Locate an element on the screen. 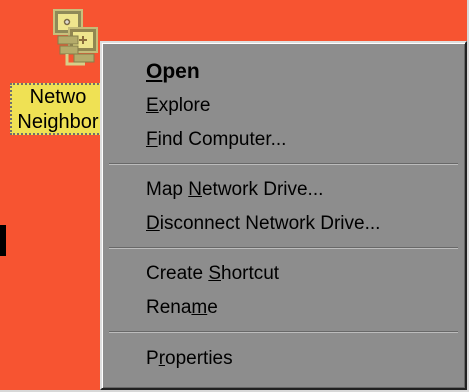  menu-item-rename: Rename is located at coordinates (182, 308).